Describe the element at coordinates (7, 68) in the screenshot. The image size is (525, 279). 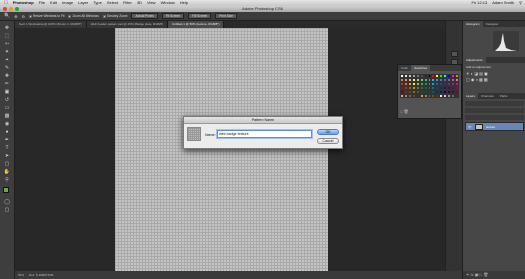
I see `eyedropper-tool-icon: ✎` at that location.